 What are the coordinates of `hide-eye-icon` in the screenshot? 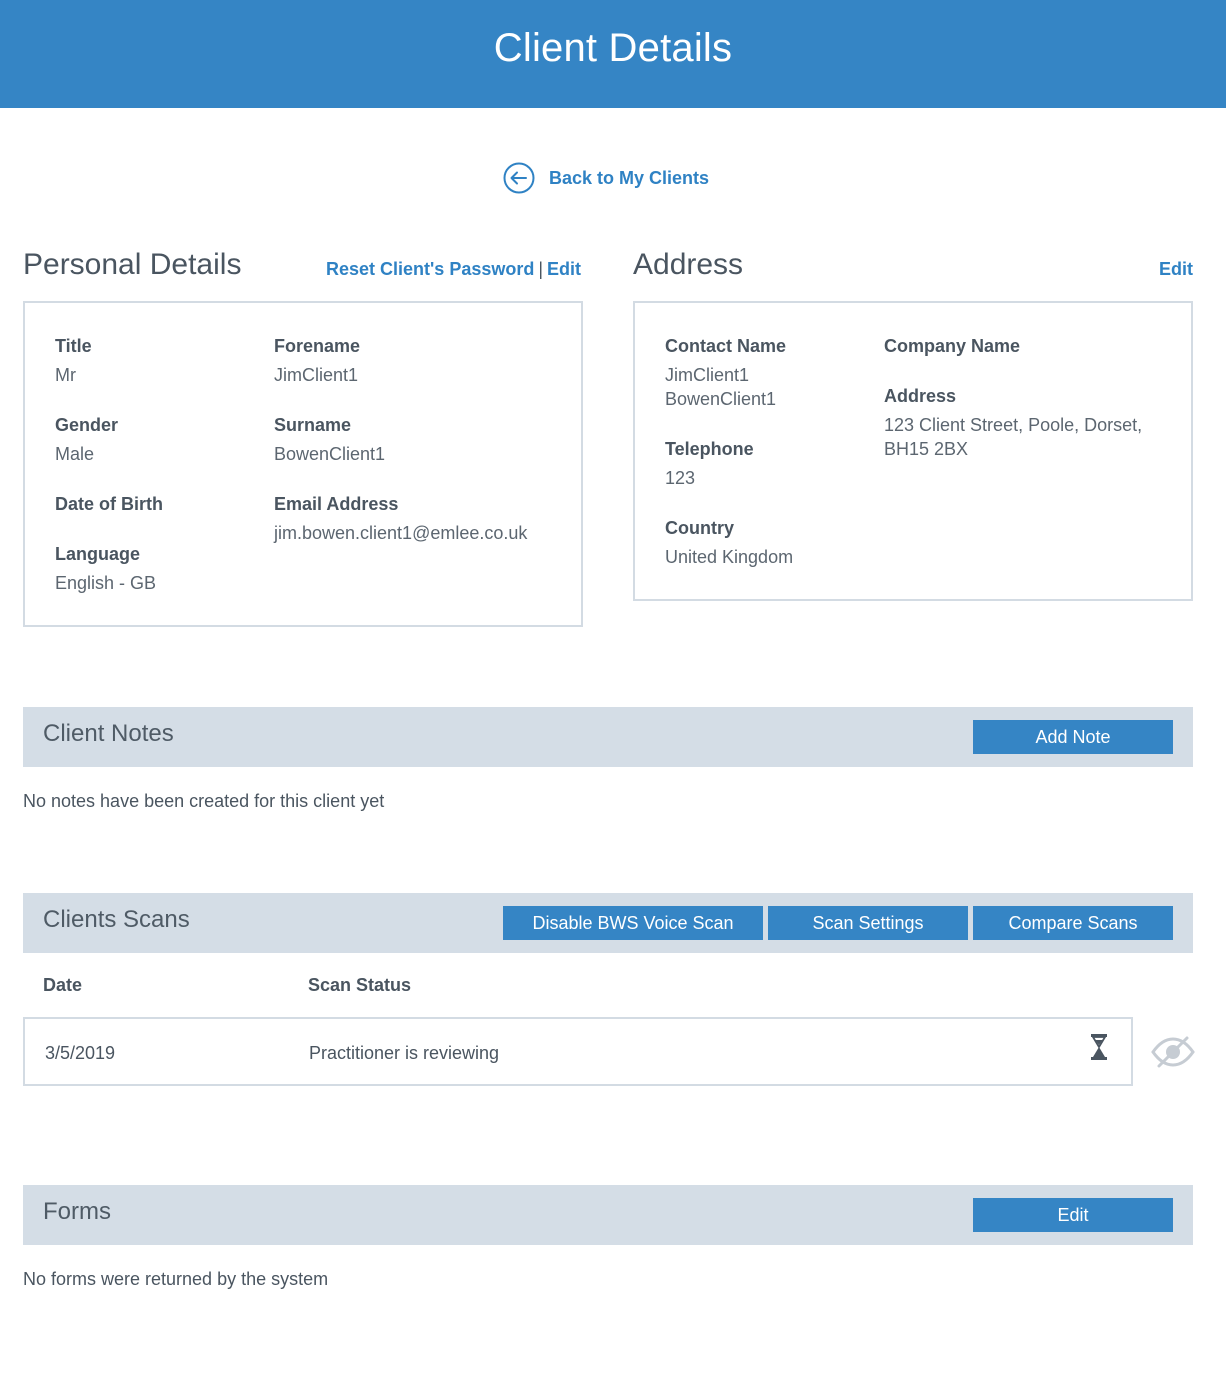 It's located at (1173, 1052).